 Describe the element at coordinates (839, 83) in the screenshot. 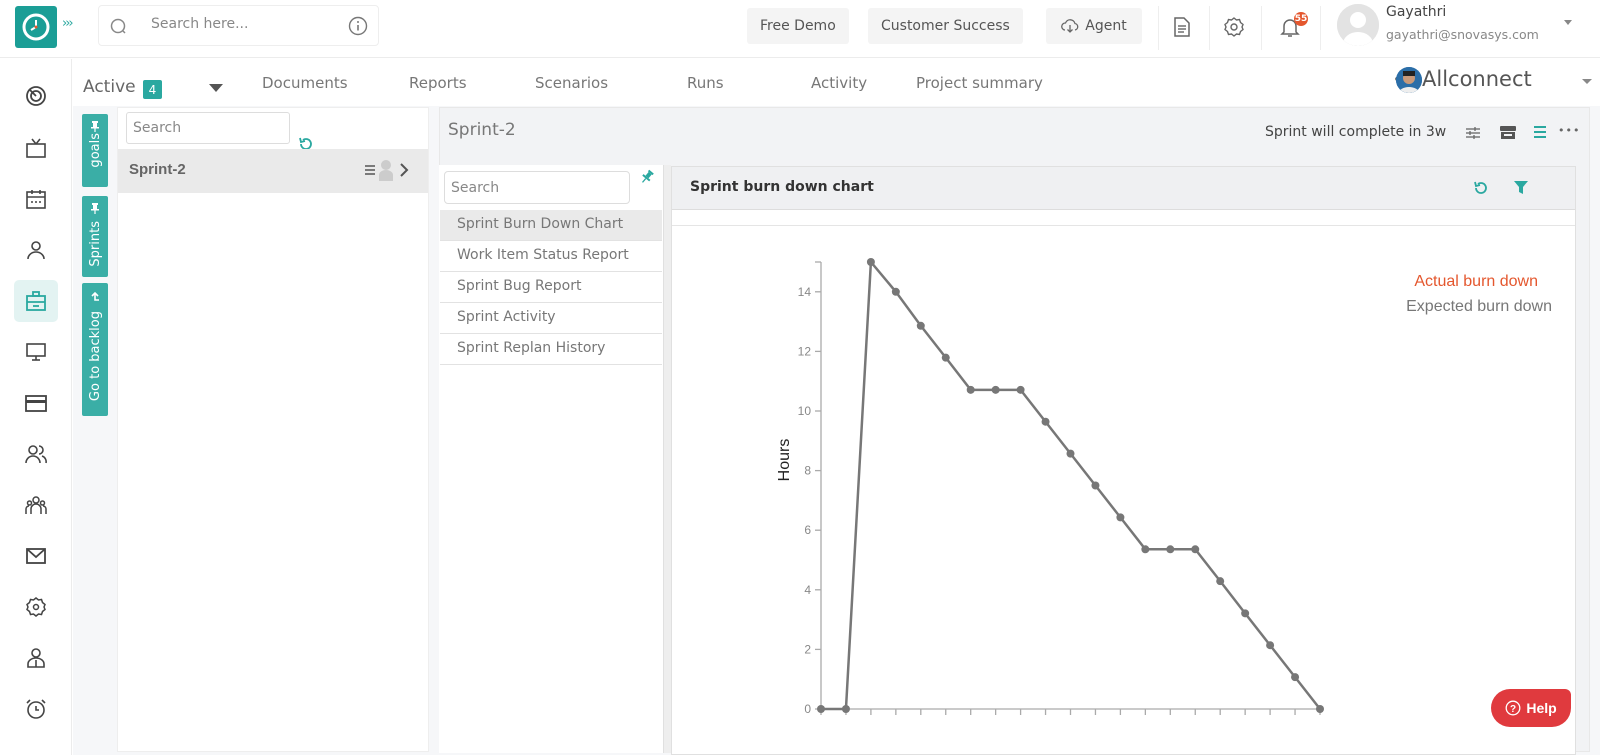

I see `tab-activity: Activity` at that location.